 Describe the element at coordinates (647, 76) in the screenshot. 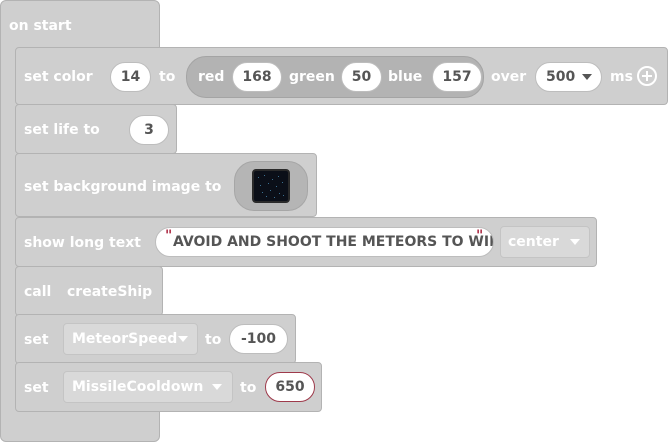

I see `add-parameter-icon` at that location.